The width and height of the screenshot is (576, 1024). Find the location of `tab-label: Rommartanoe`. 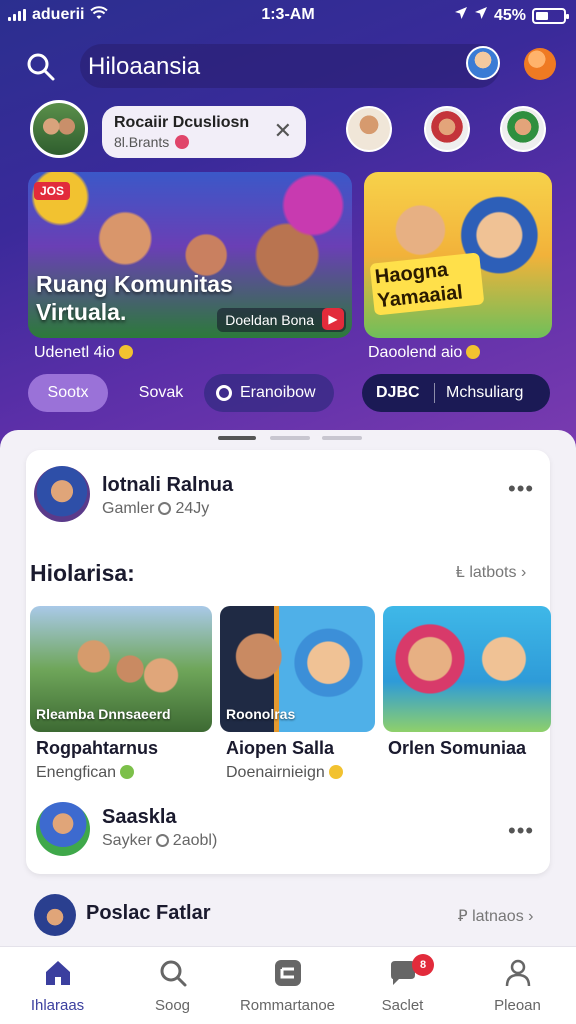

tab-label: Rommartanoe is located at coordinates (287, 1005).